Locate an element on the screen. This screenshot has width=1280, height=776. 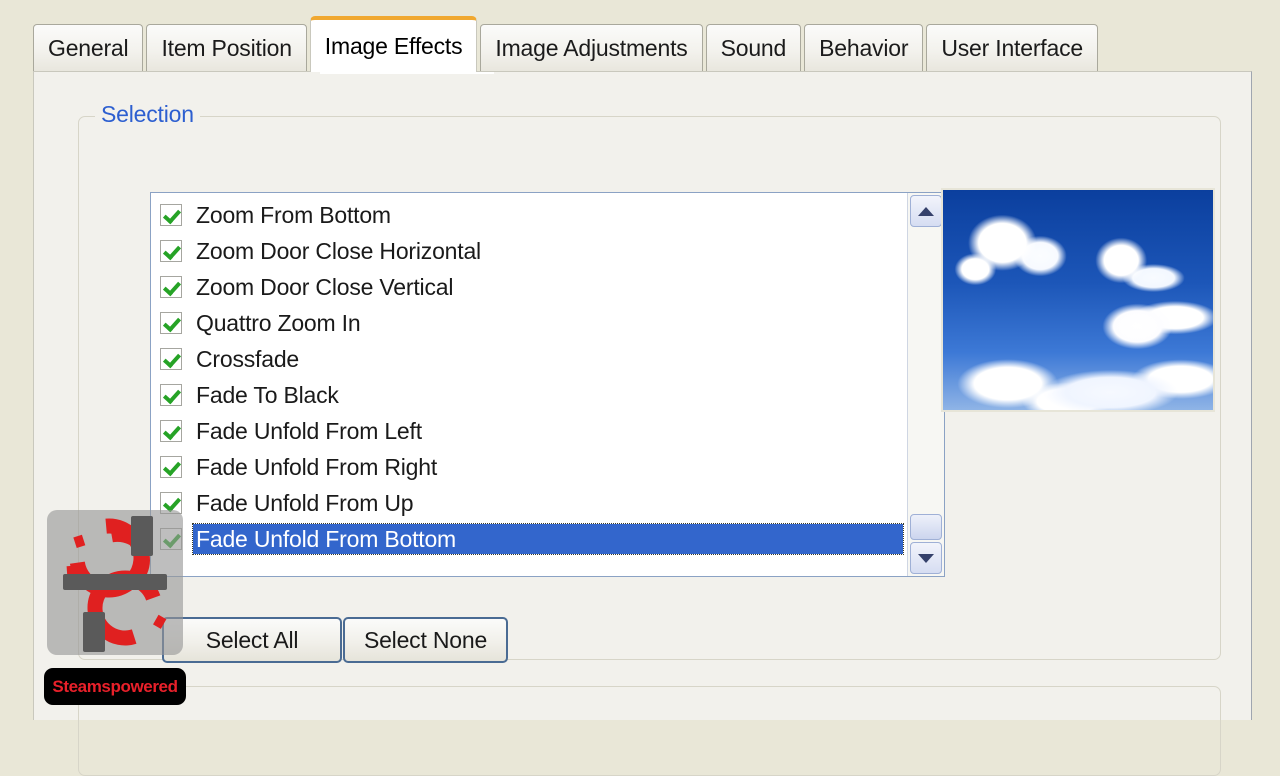
list-item-label: Fade Unfold From Left is located at coordinates (309, 431).